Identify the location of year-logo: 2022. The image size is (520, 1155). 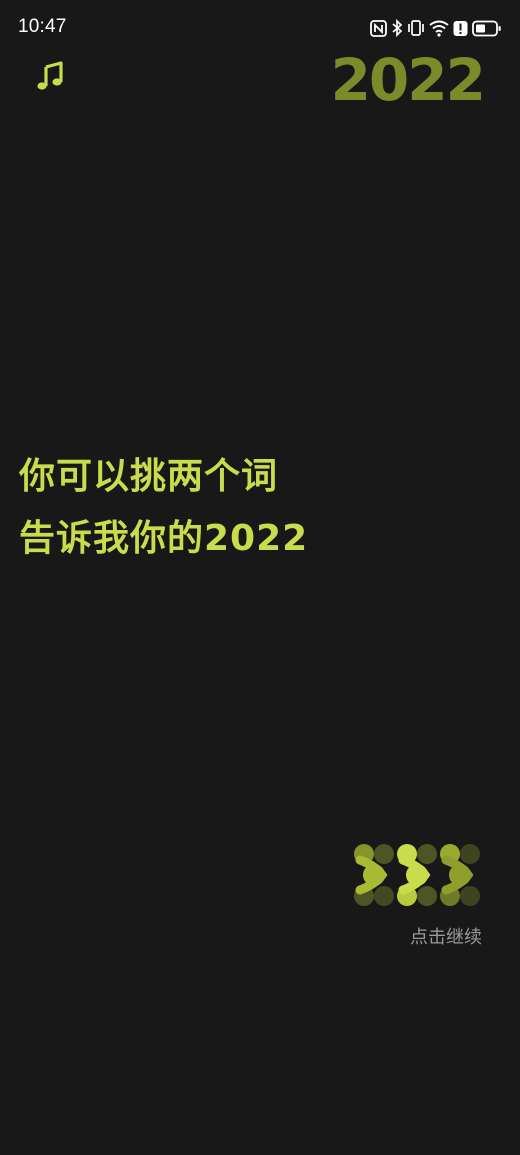
(408, 80).